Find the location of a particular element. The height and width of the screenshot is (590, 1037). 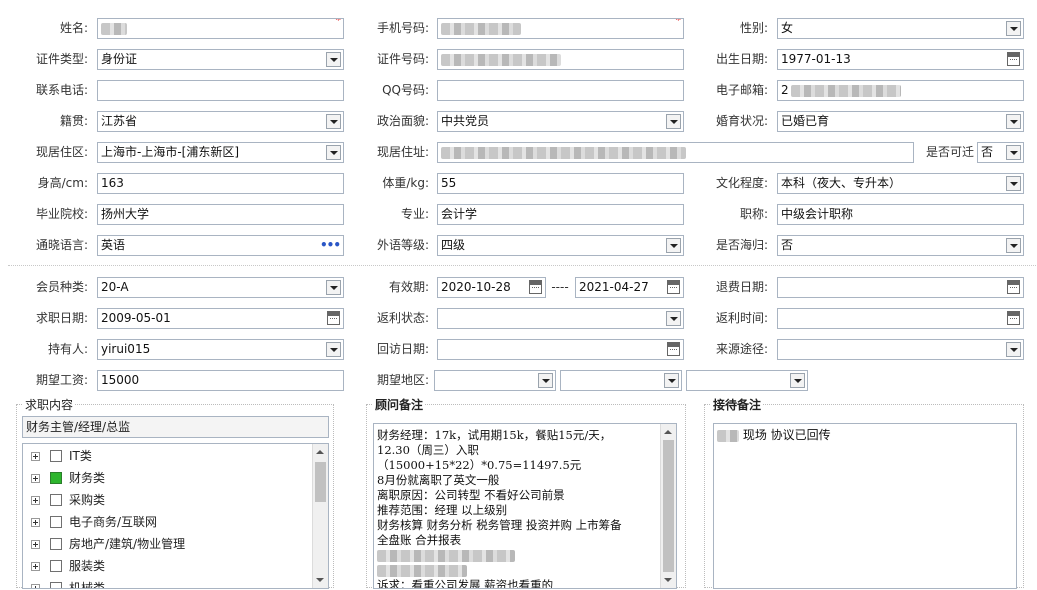

id-number-input is located at coordinates (560, 59).